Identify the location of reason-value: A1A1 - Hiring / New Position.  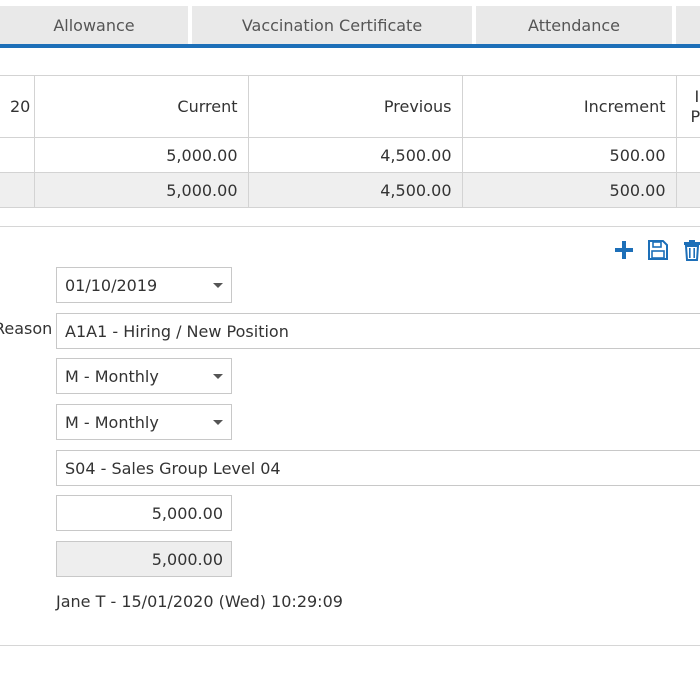
(177, 331).